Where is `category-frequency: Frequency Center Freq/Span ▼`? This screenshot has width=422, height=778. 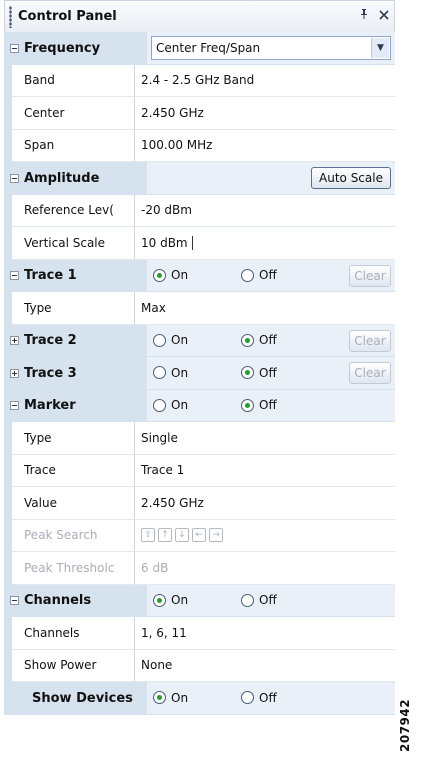
category-frequency: Frequency Center Freq/Span ▼ is located at coordinates (199, 48).